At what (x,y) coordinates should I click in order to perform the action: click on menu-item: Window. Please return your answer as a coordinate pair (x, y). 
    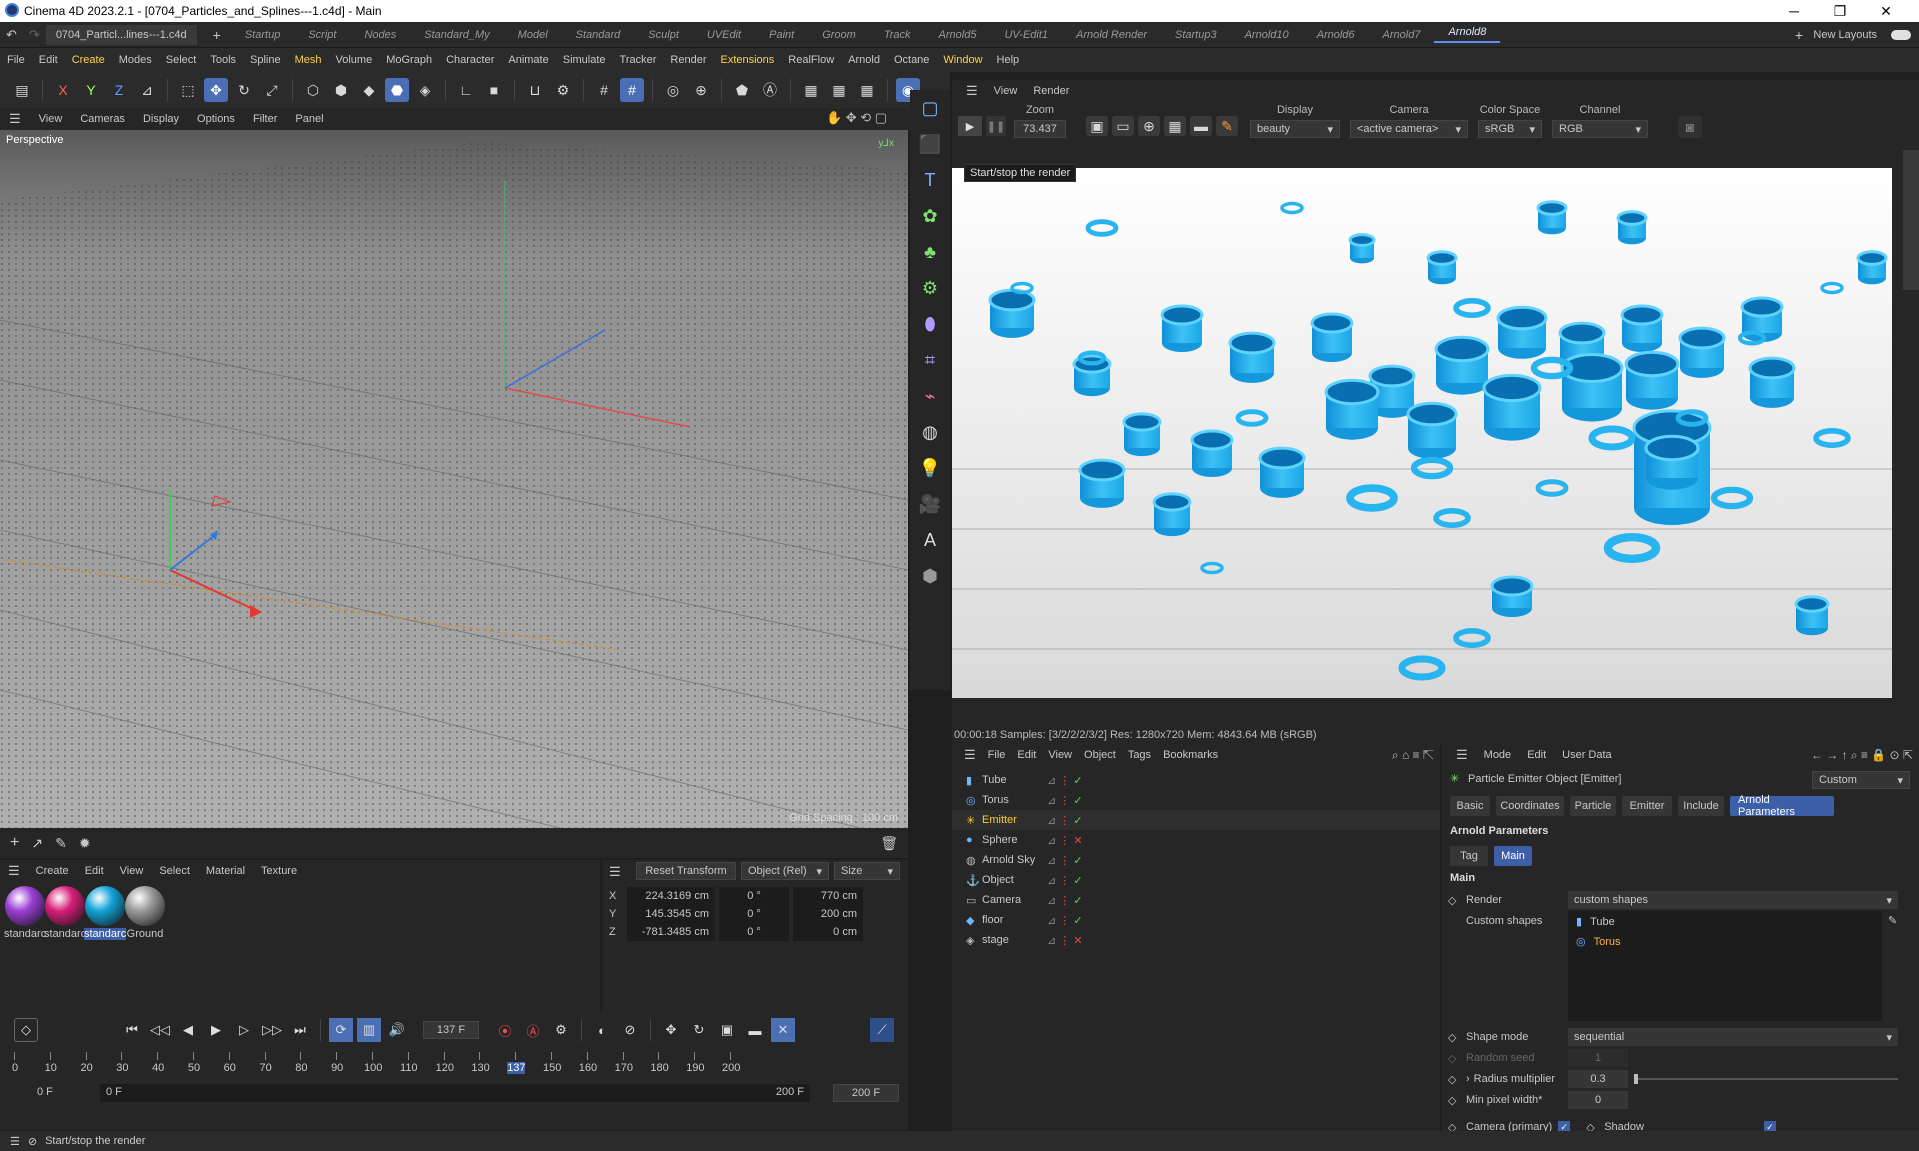
    Looking at the image, I should click on (962, 60).